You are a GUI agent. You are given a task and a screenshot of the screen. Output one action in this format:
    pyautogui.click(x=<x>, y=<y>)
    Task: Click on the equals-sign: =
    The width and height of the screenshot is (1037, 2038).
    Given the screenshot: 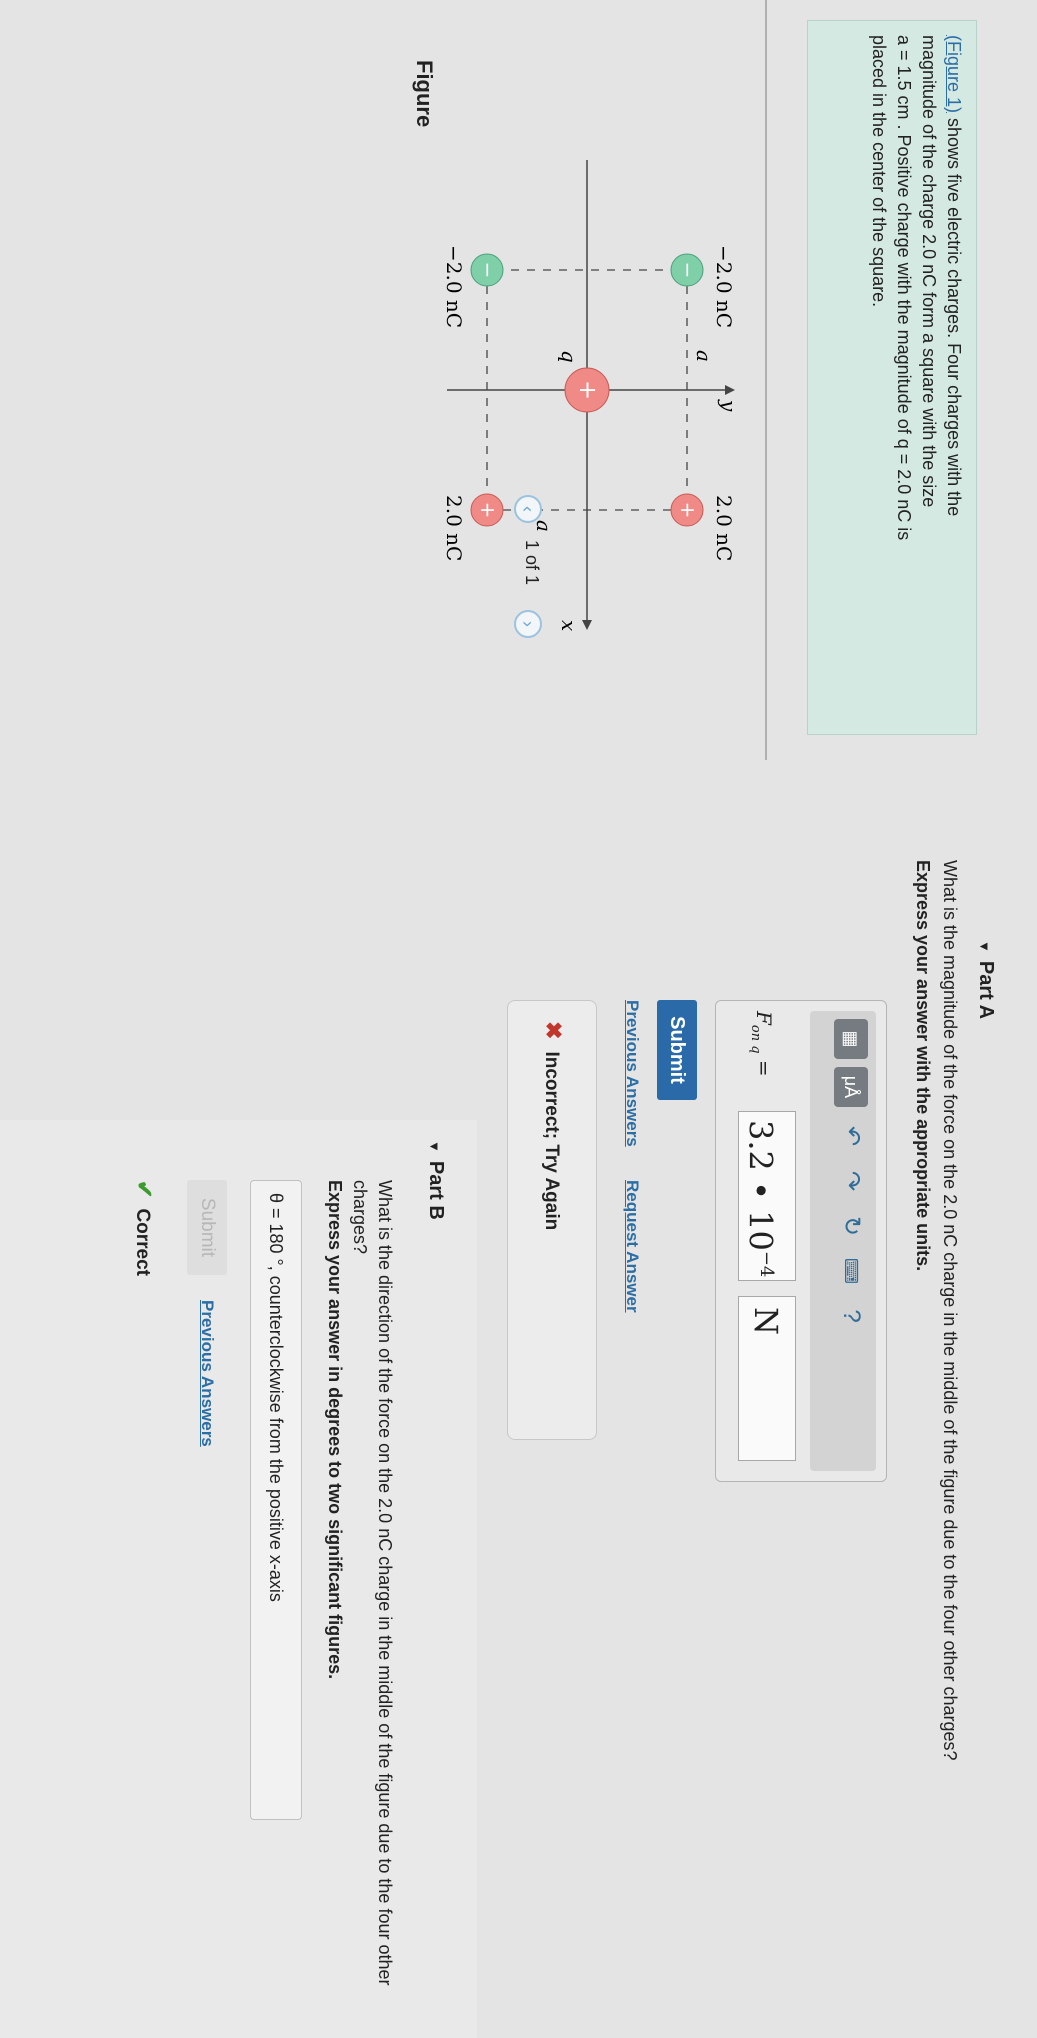 What is the action you would take?
    pyautogui.click(x=764, y=1065)
    